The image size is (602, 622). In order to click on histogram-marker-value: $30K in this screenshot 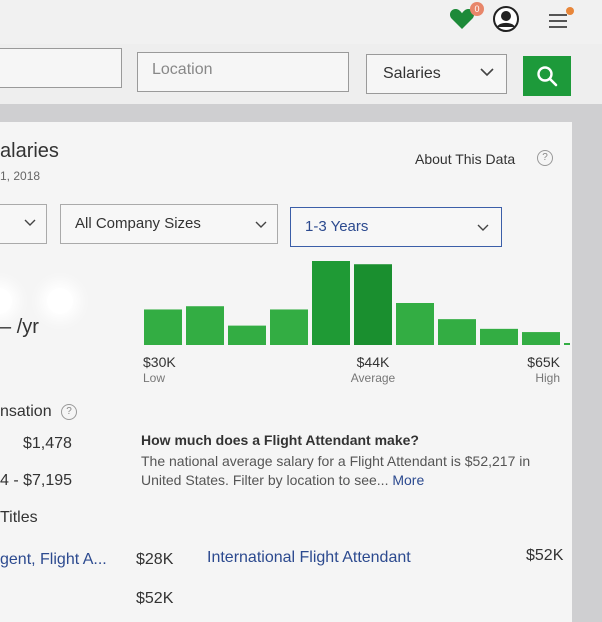, I will do `click(159, 362)`.